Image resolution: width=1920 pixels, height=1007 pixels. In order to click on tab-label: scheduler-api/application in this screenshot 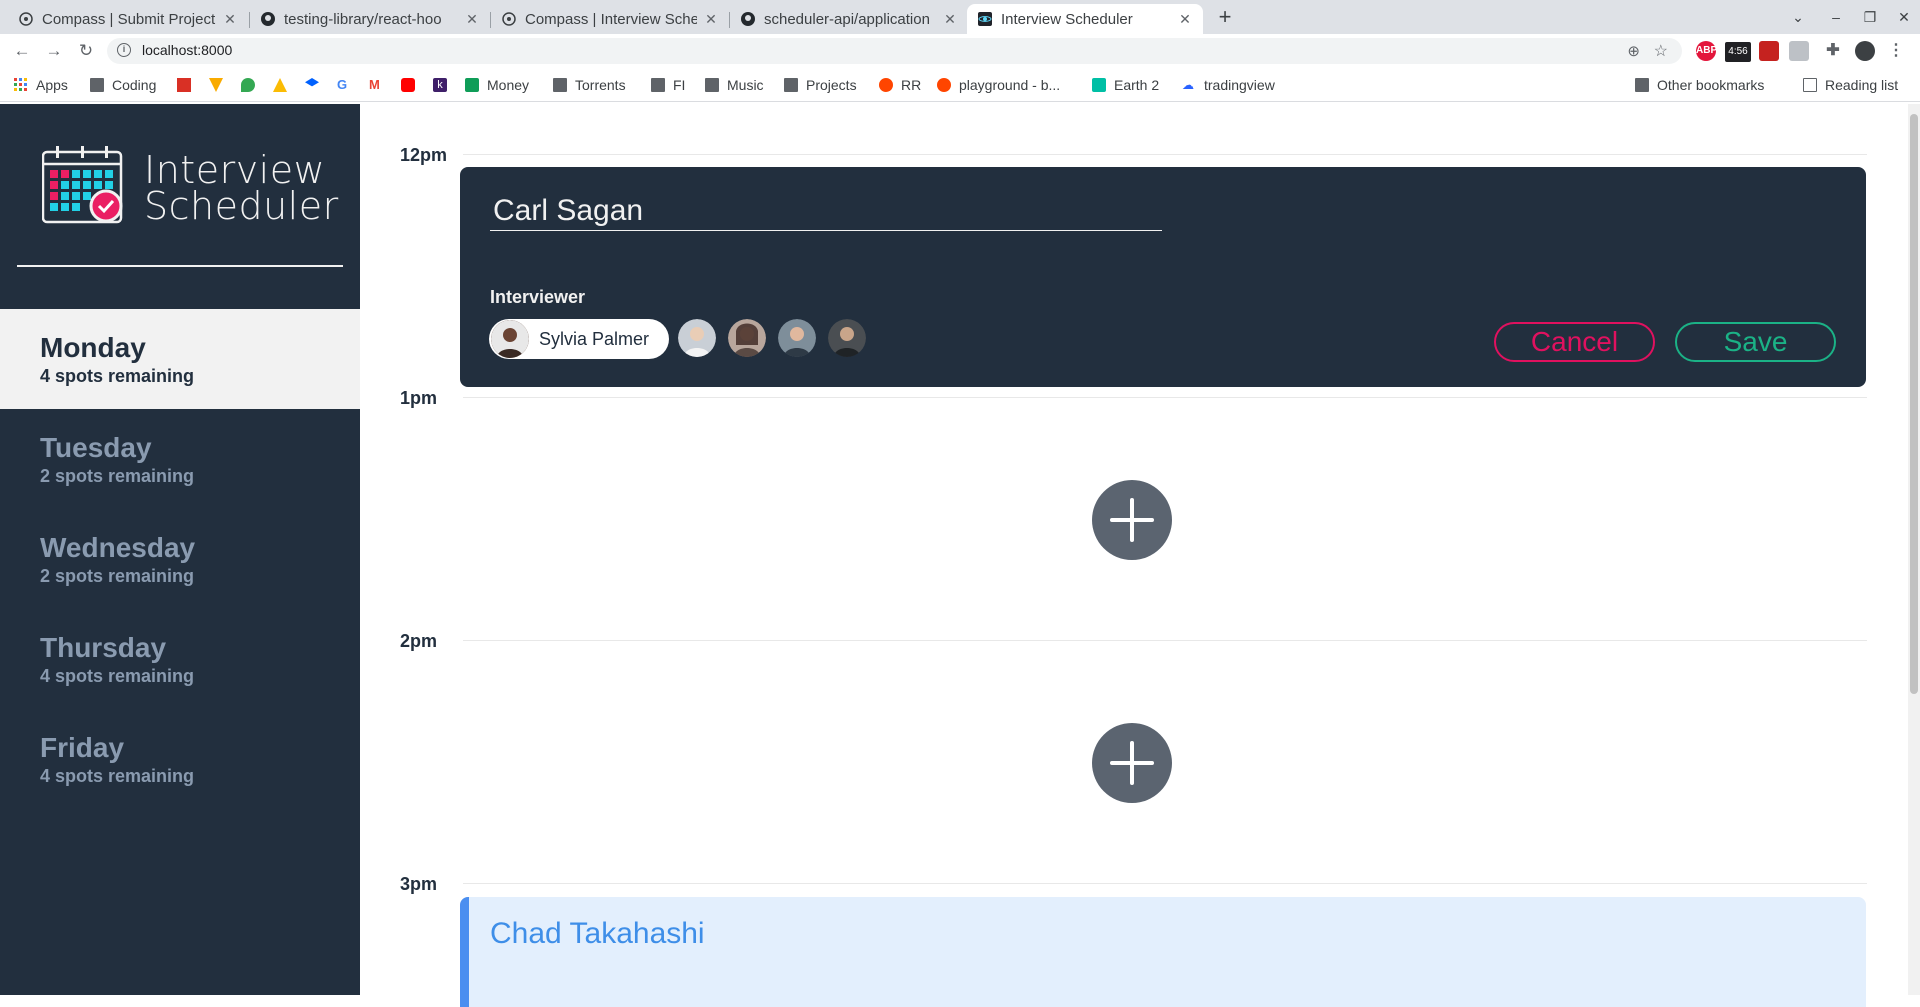, I will do `click(847, 19)`.